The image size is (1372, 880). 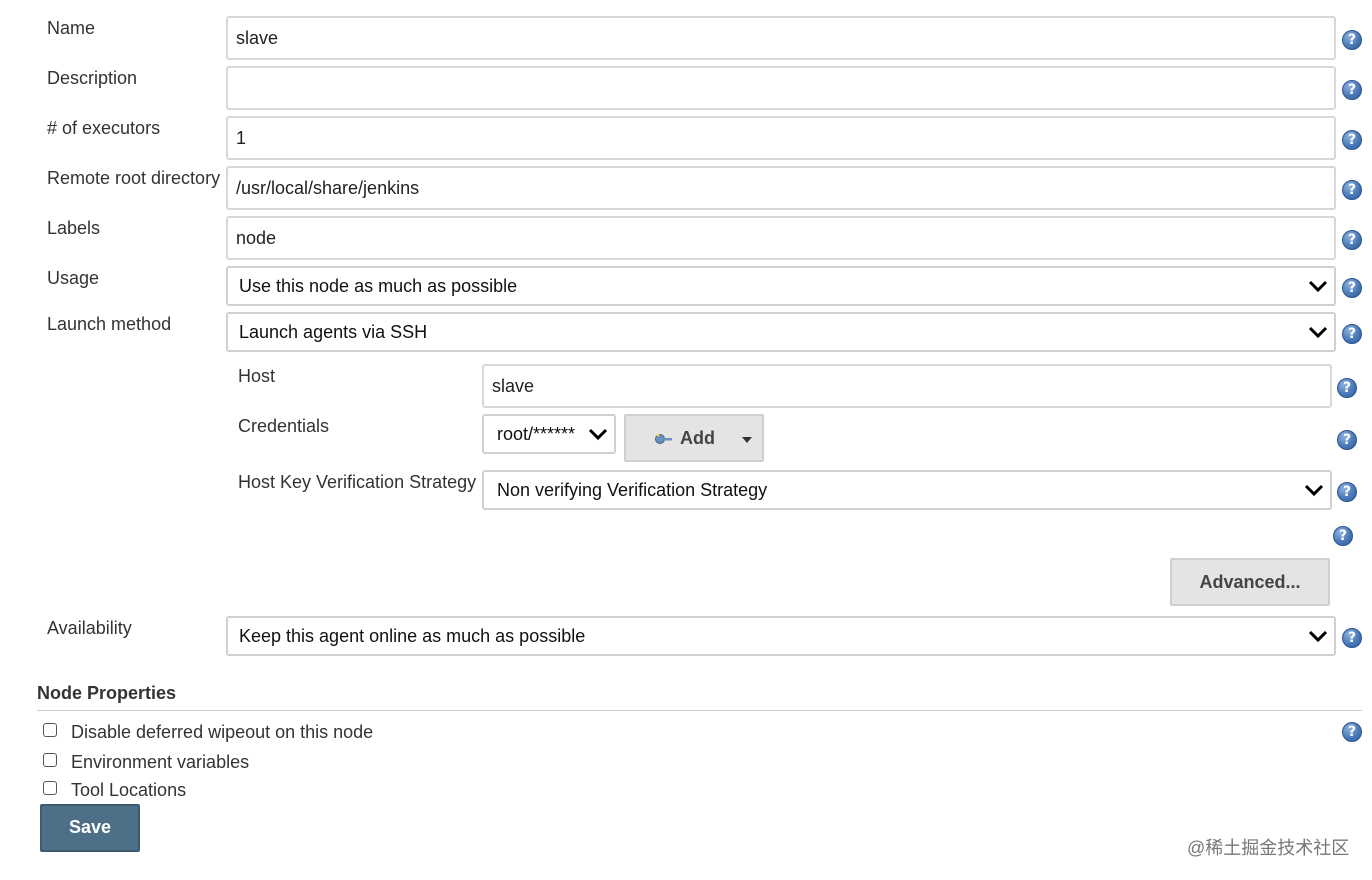 What do you see at coordinates (50, 760) in the screenshot?
I see `checkbox-environment-variables` at bounding box center [50, 760].